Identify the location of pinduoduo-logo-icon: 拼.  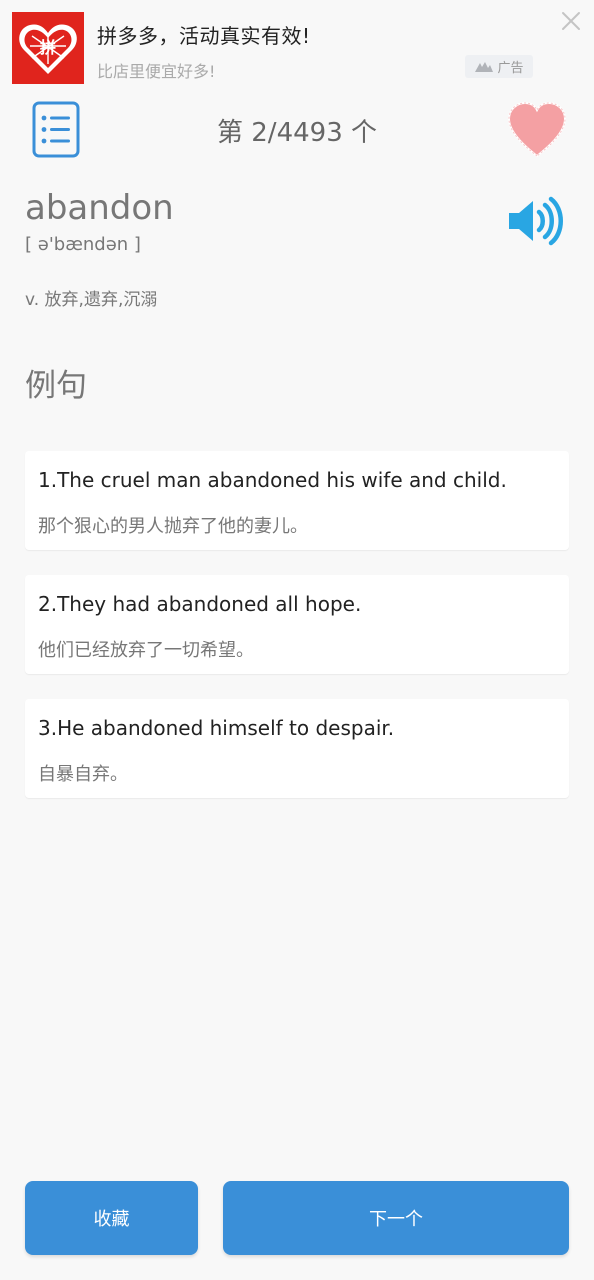
(48, 48).